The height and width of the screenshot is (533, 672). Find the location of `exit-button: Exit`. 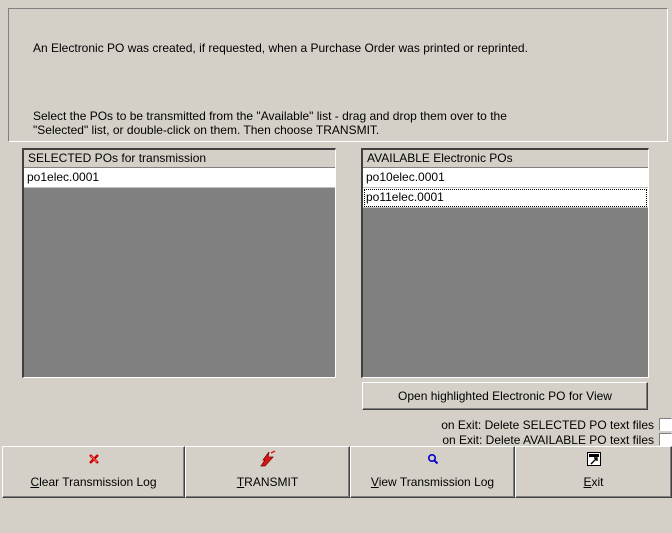

exit-button: Exit is located at coordinates (593, 472).